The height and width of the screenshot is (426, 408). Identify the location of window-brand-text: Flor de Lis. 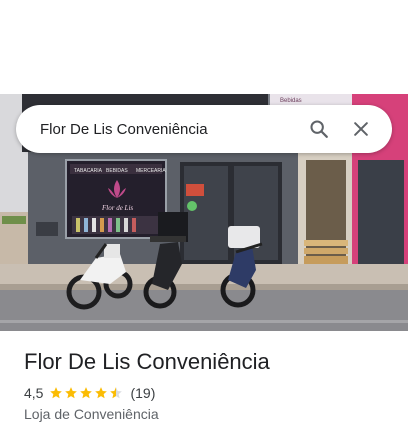
(117, 208).